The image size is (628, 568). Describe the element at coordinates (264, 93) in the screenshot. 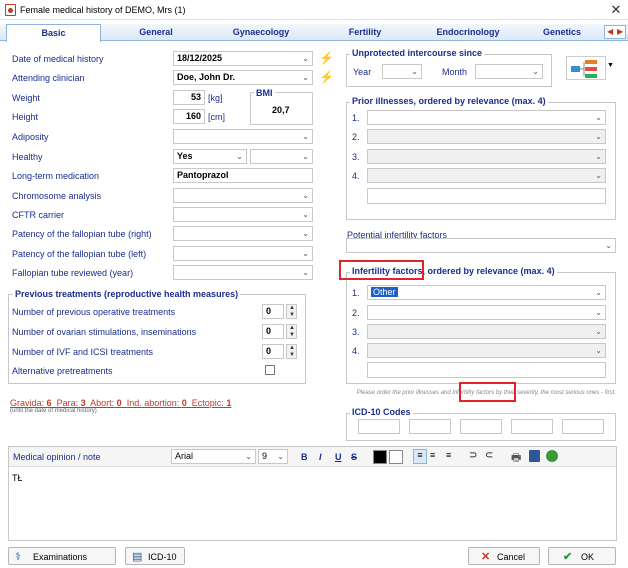

I see `bmi-label: BMI` at that location.